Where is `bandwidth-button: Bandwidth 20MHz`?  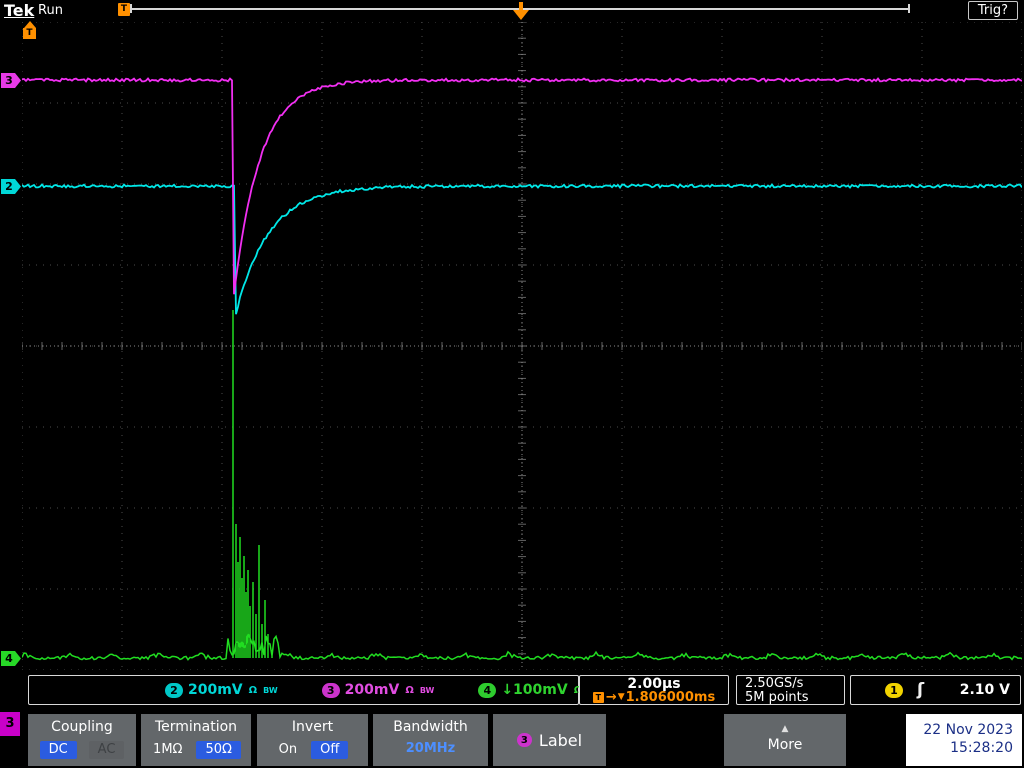
bandwidth-button: Bandwidth 20MHz is located at coordinates (430, 740).